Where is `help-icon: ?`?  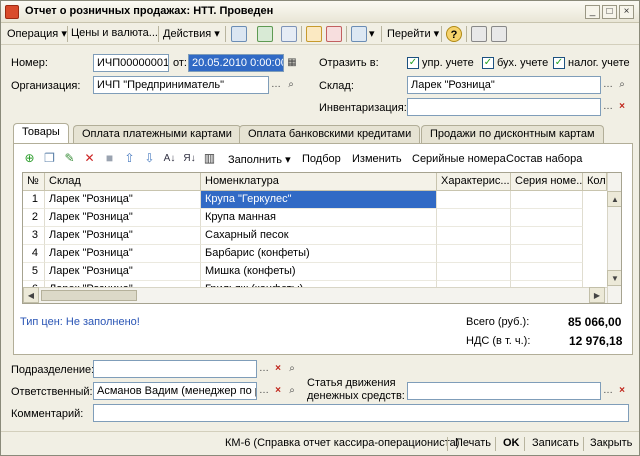 help-icon: ? is located at coordinates (454, 34).